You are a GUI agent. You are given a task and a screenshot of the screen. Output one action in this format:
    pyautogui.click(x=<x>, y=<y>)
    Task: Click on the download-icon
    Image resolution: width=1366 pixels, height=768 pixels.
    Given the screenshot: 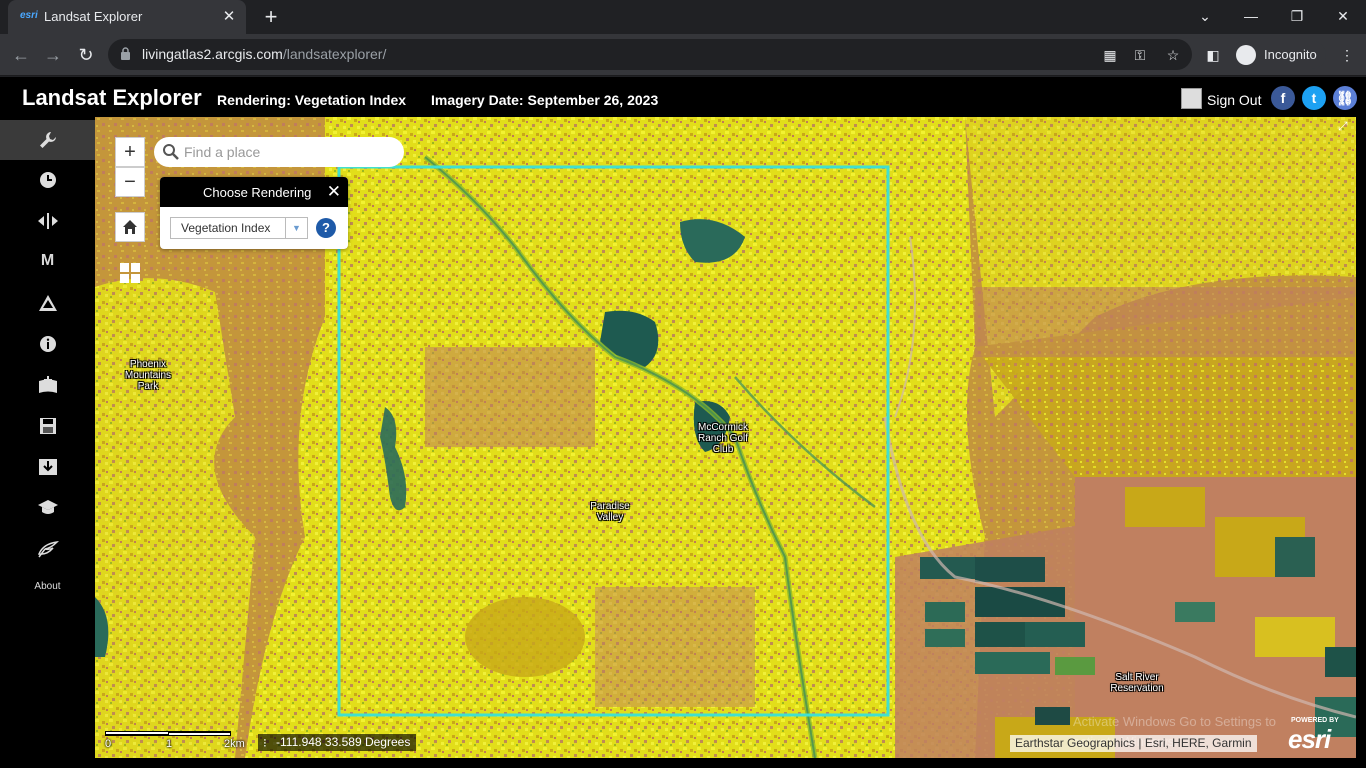 What is the action you would take?
    pyautogui.click(x=47, y=467)
    